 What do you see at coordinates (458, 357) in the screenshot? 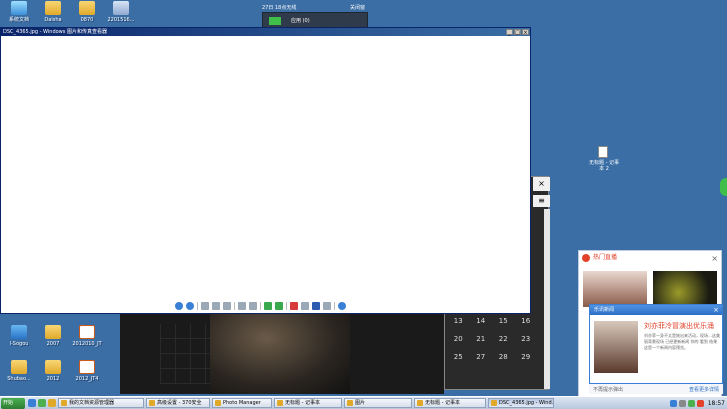
I see `calendar-day: 25` at bounding box center [458, 357].